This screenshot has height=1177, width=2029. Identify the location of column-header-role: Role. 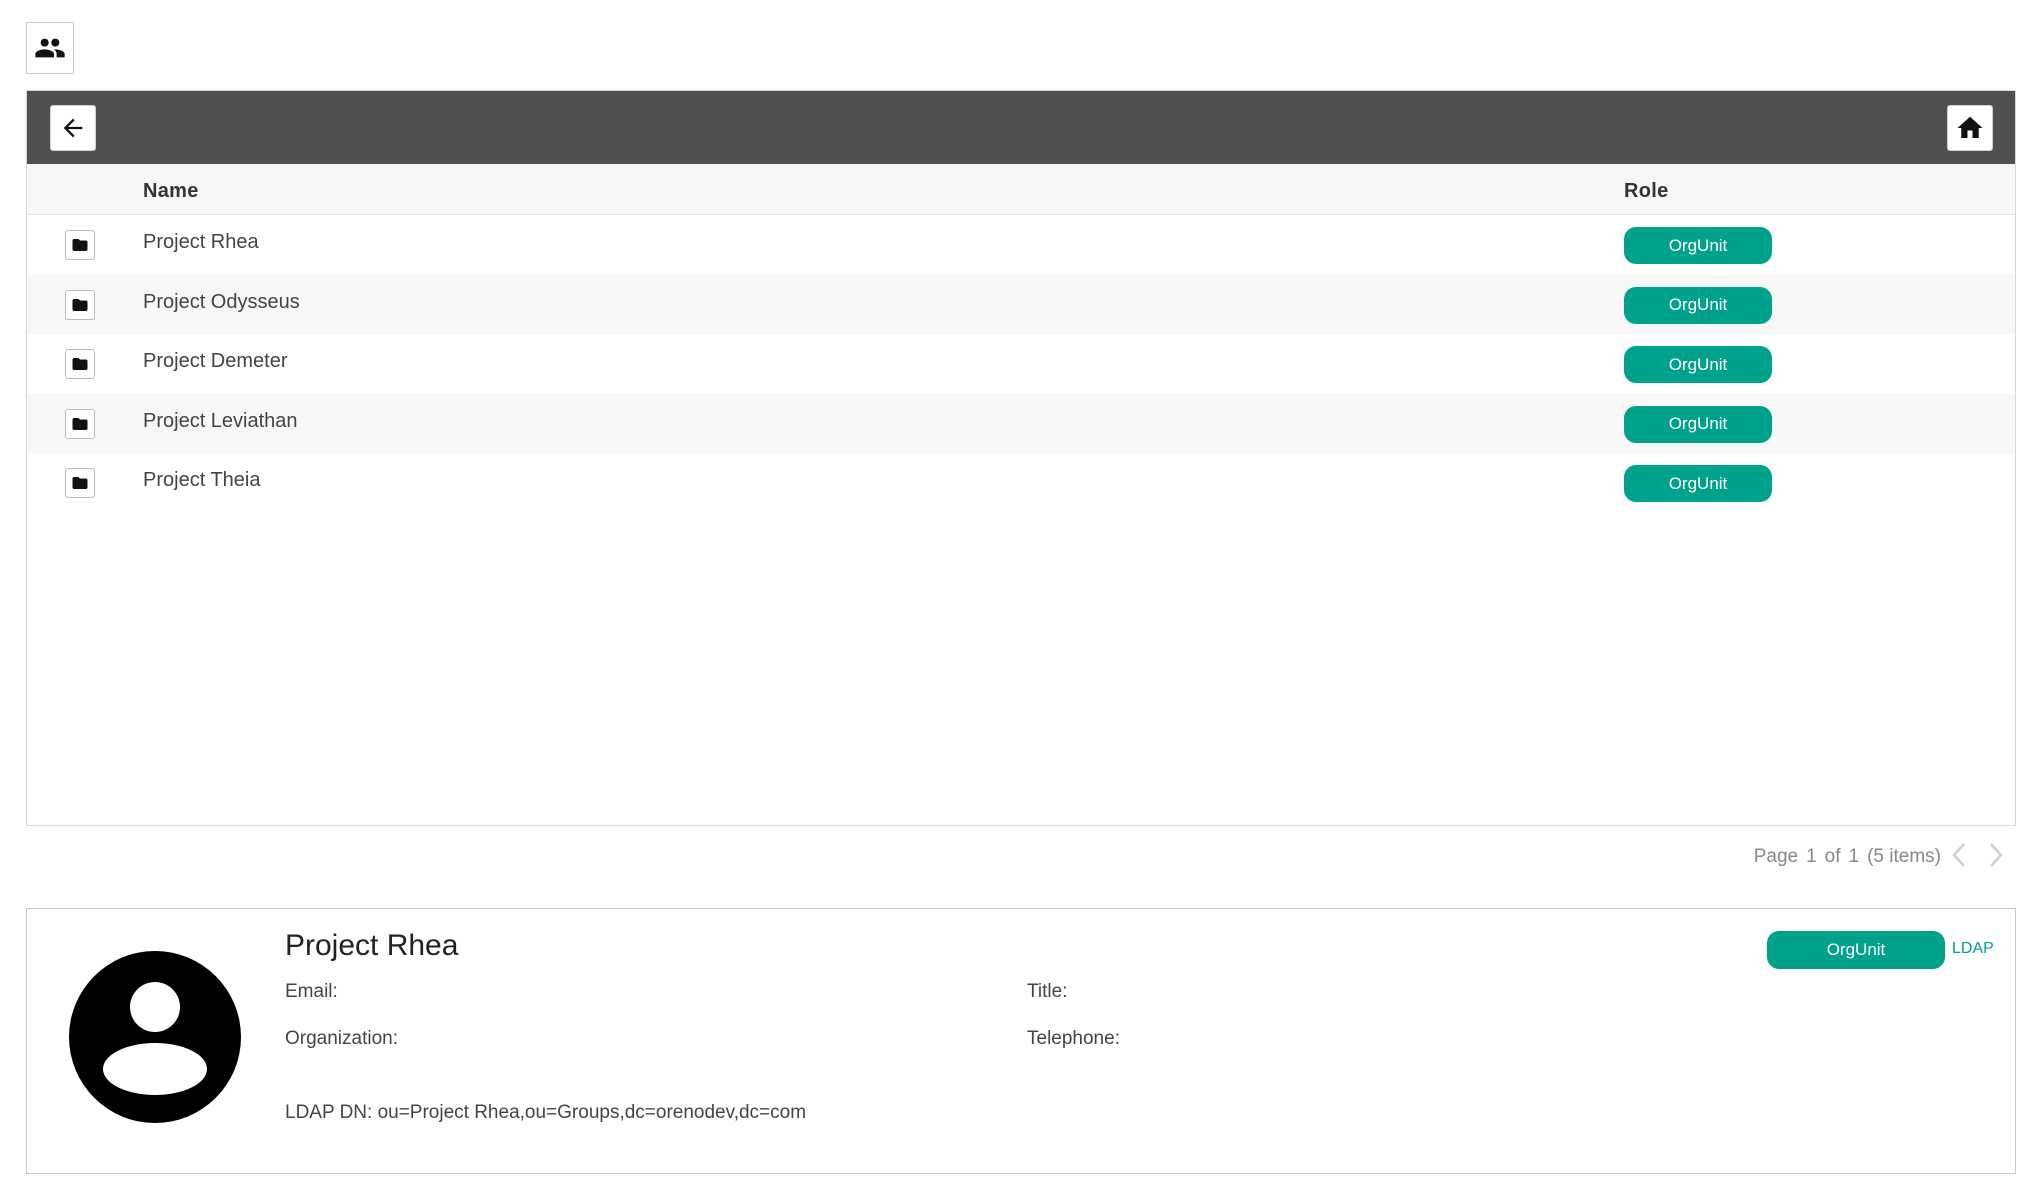
(1646, 191).